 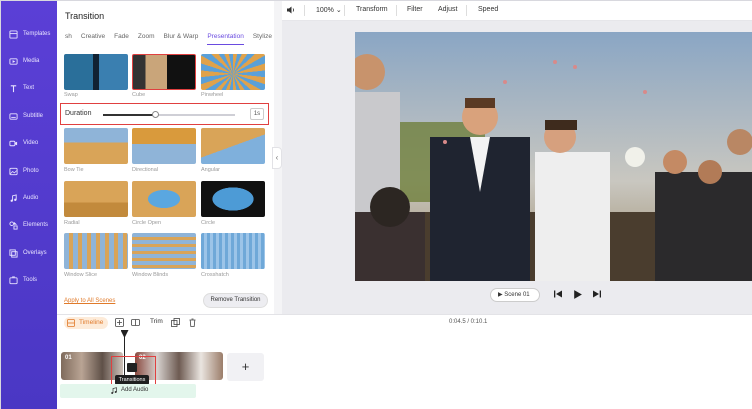 I want to click on sidebar-item-elements: Elements, so click(x=29, y=225).